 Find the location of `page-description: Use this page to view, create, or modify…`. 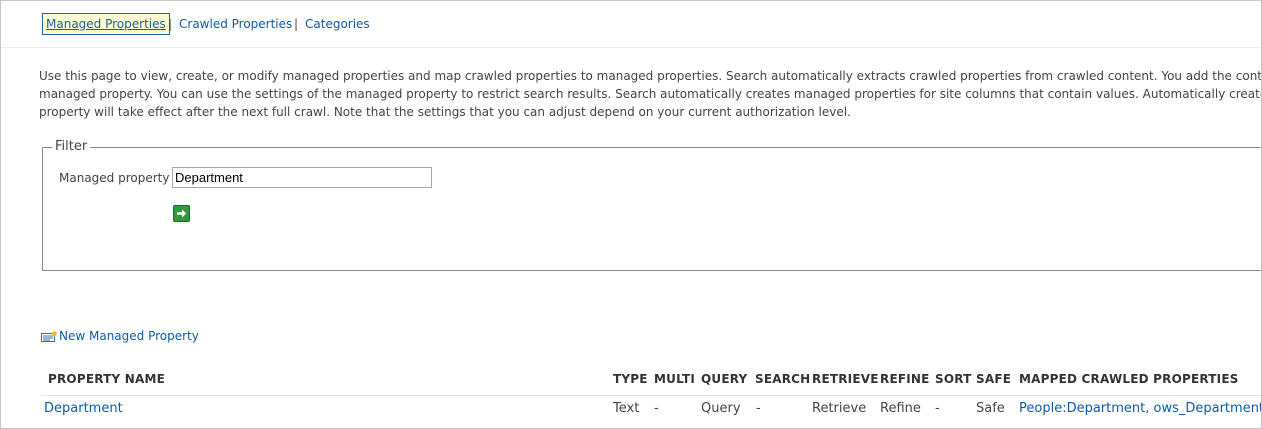

page-description: Use this page to view, create, or modify… is located at coordinates (650, 94).